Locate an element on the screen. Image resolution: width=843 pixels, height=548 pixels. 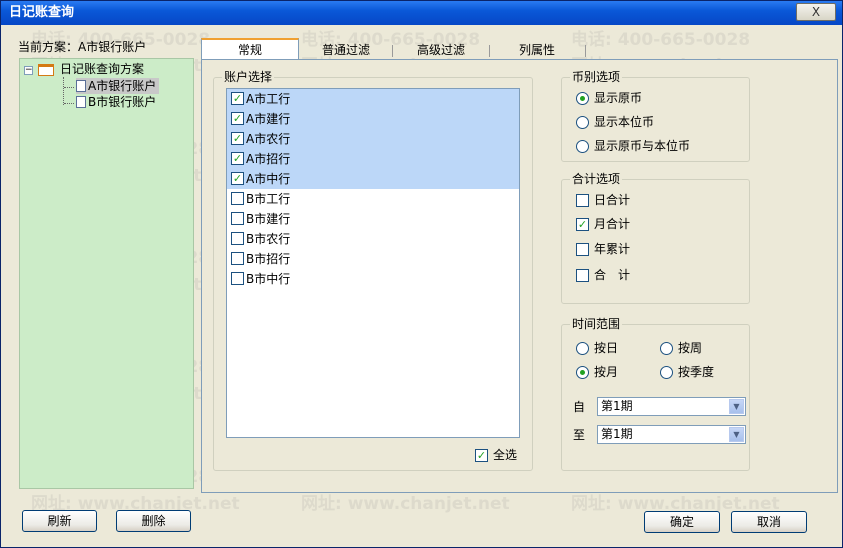
select-all-checkbox: ✓ is located at coordinates (481, 455).